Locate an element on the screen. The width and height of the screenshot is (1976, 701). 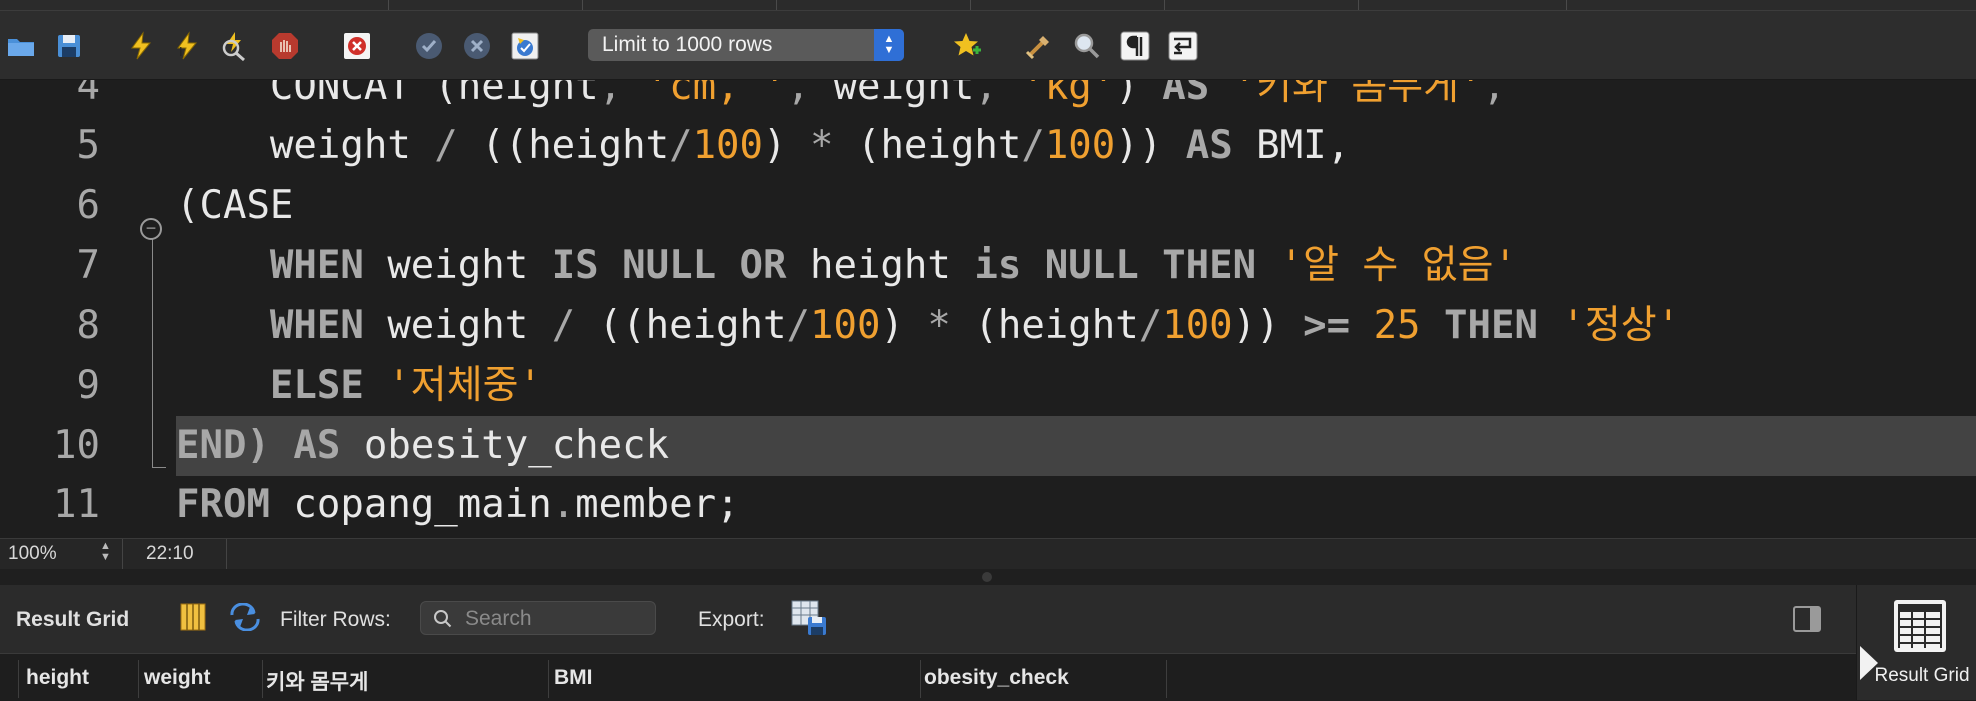
editor-line: 11 FROM copang_main.member; is located at coordinates (988, 505).